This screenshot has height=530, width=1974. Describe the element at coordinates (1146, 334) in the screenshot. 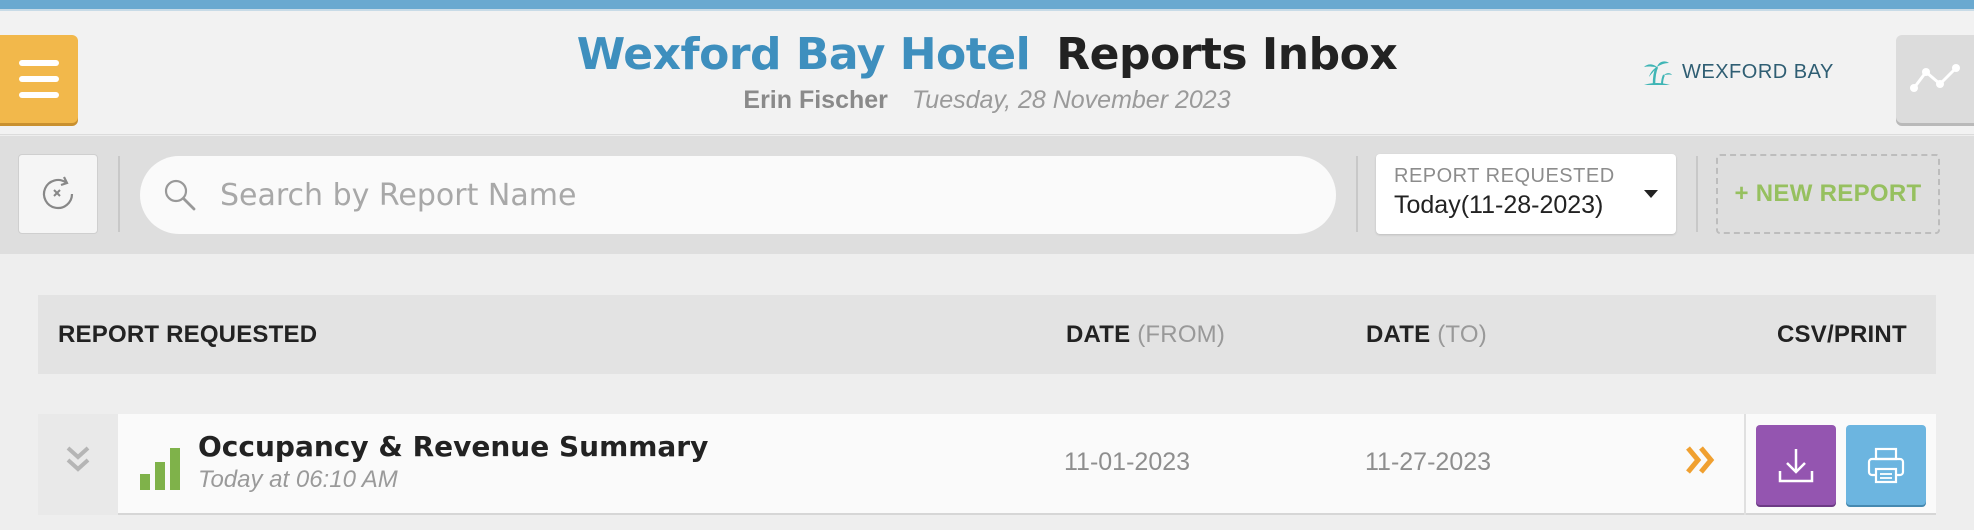

I see `column-date-from: DATE (FROM)` at that location.